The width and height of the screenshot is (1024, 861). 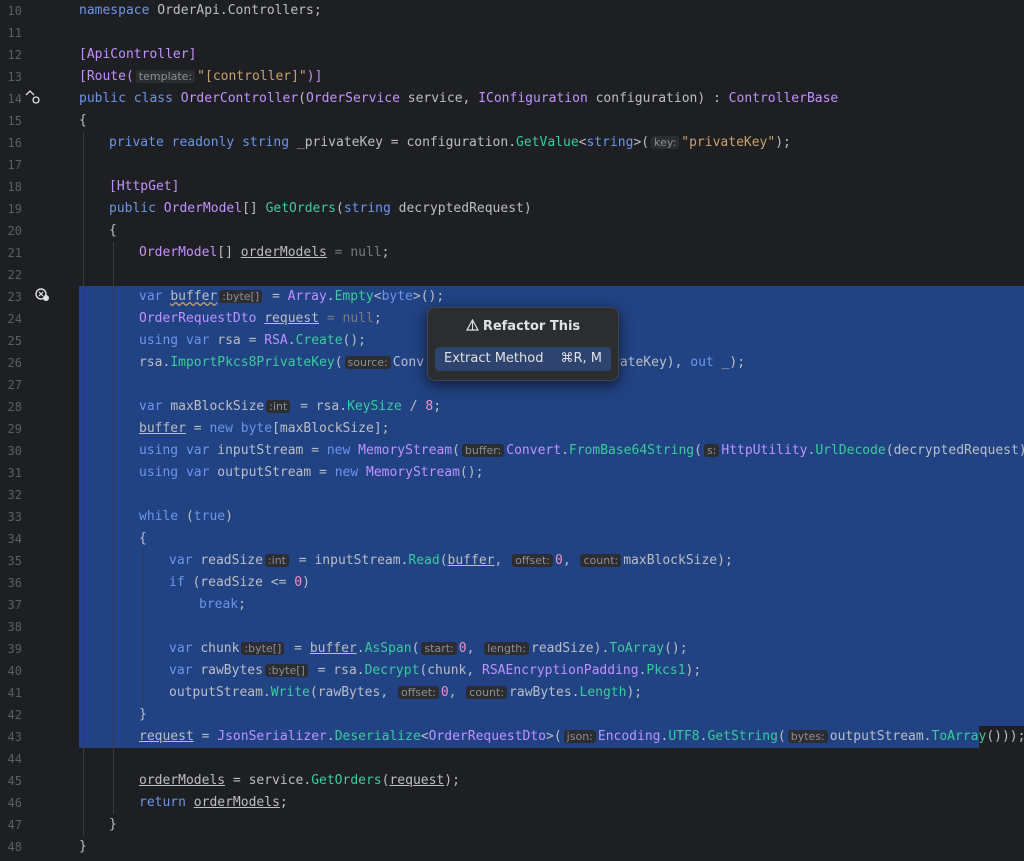 What do you see at coordinates (14, 165) in the screenshot?
I see `line-number: 17` at bounding box center [14, 165].